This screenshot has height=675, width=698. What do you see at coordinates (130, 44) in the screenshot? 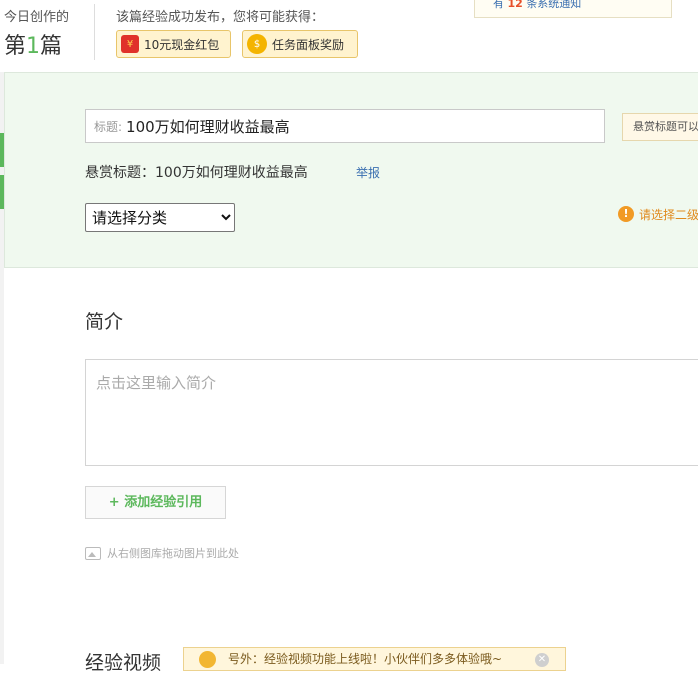
I see `red-envelope-icon: ¥` at bounding box center [130, 44].